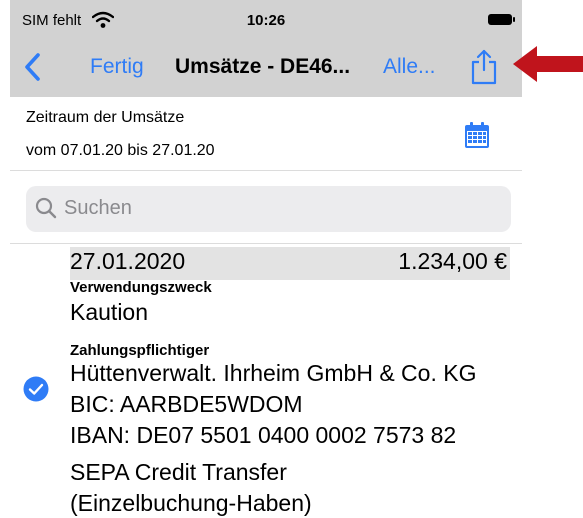 Image resolution: width=583 pixels, height=518 pixels. What do you see at coordinates (477, 135) in the screenshot?
I see `calendar-icon` at bounding box center [477, 135].